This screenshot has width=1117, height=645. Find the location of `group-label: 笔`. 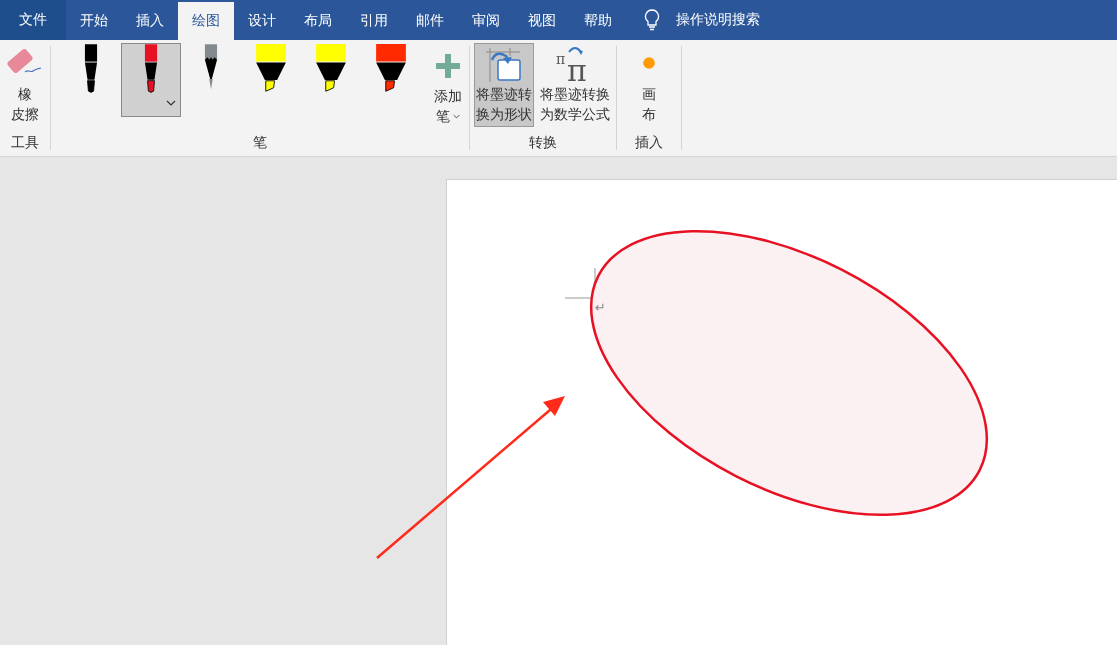

group-label: 笔 is located at coordinates (260, 143).